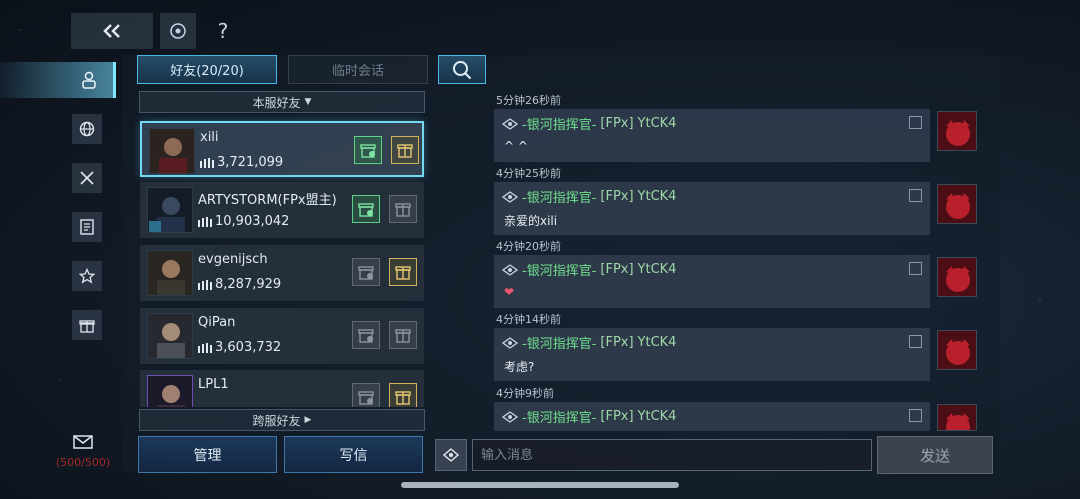 The height and width of the screenshot is (499, 1080). Describe the element at coordinates (207, 69) in the screenshot. I see `tab-friends: 好友(20/20)` at that location.